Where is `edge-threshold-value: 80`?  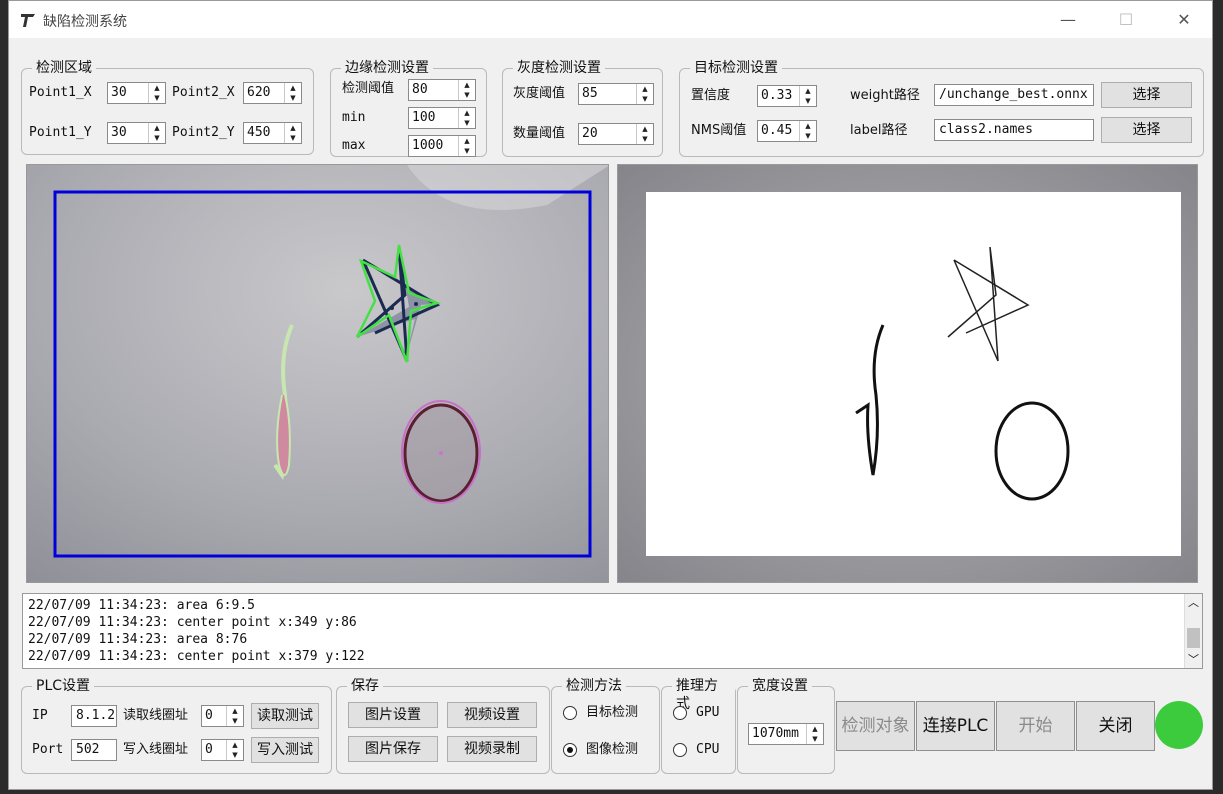 edge-threshold-value: 80 is located at coordinates (420, 89).